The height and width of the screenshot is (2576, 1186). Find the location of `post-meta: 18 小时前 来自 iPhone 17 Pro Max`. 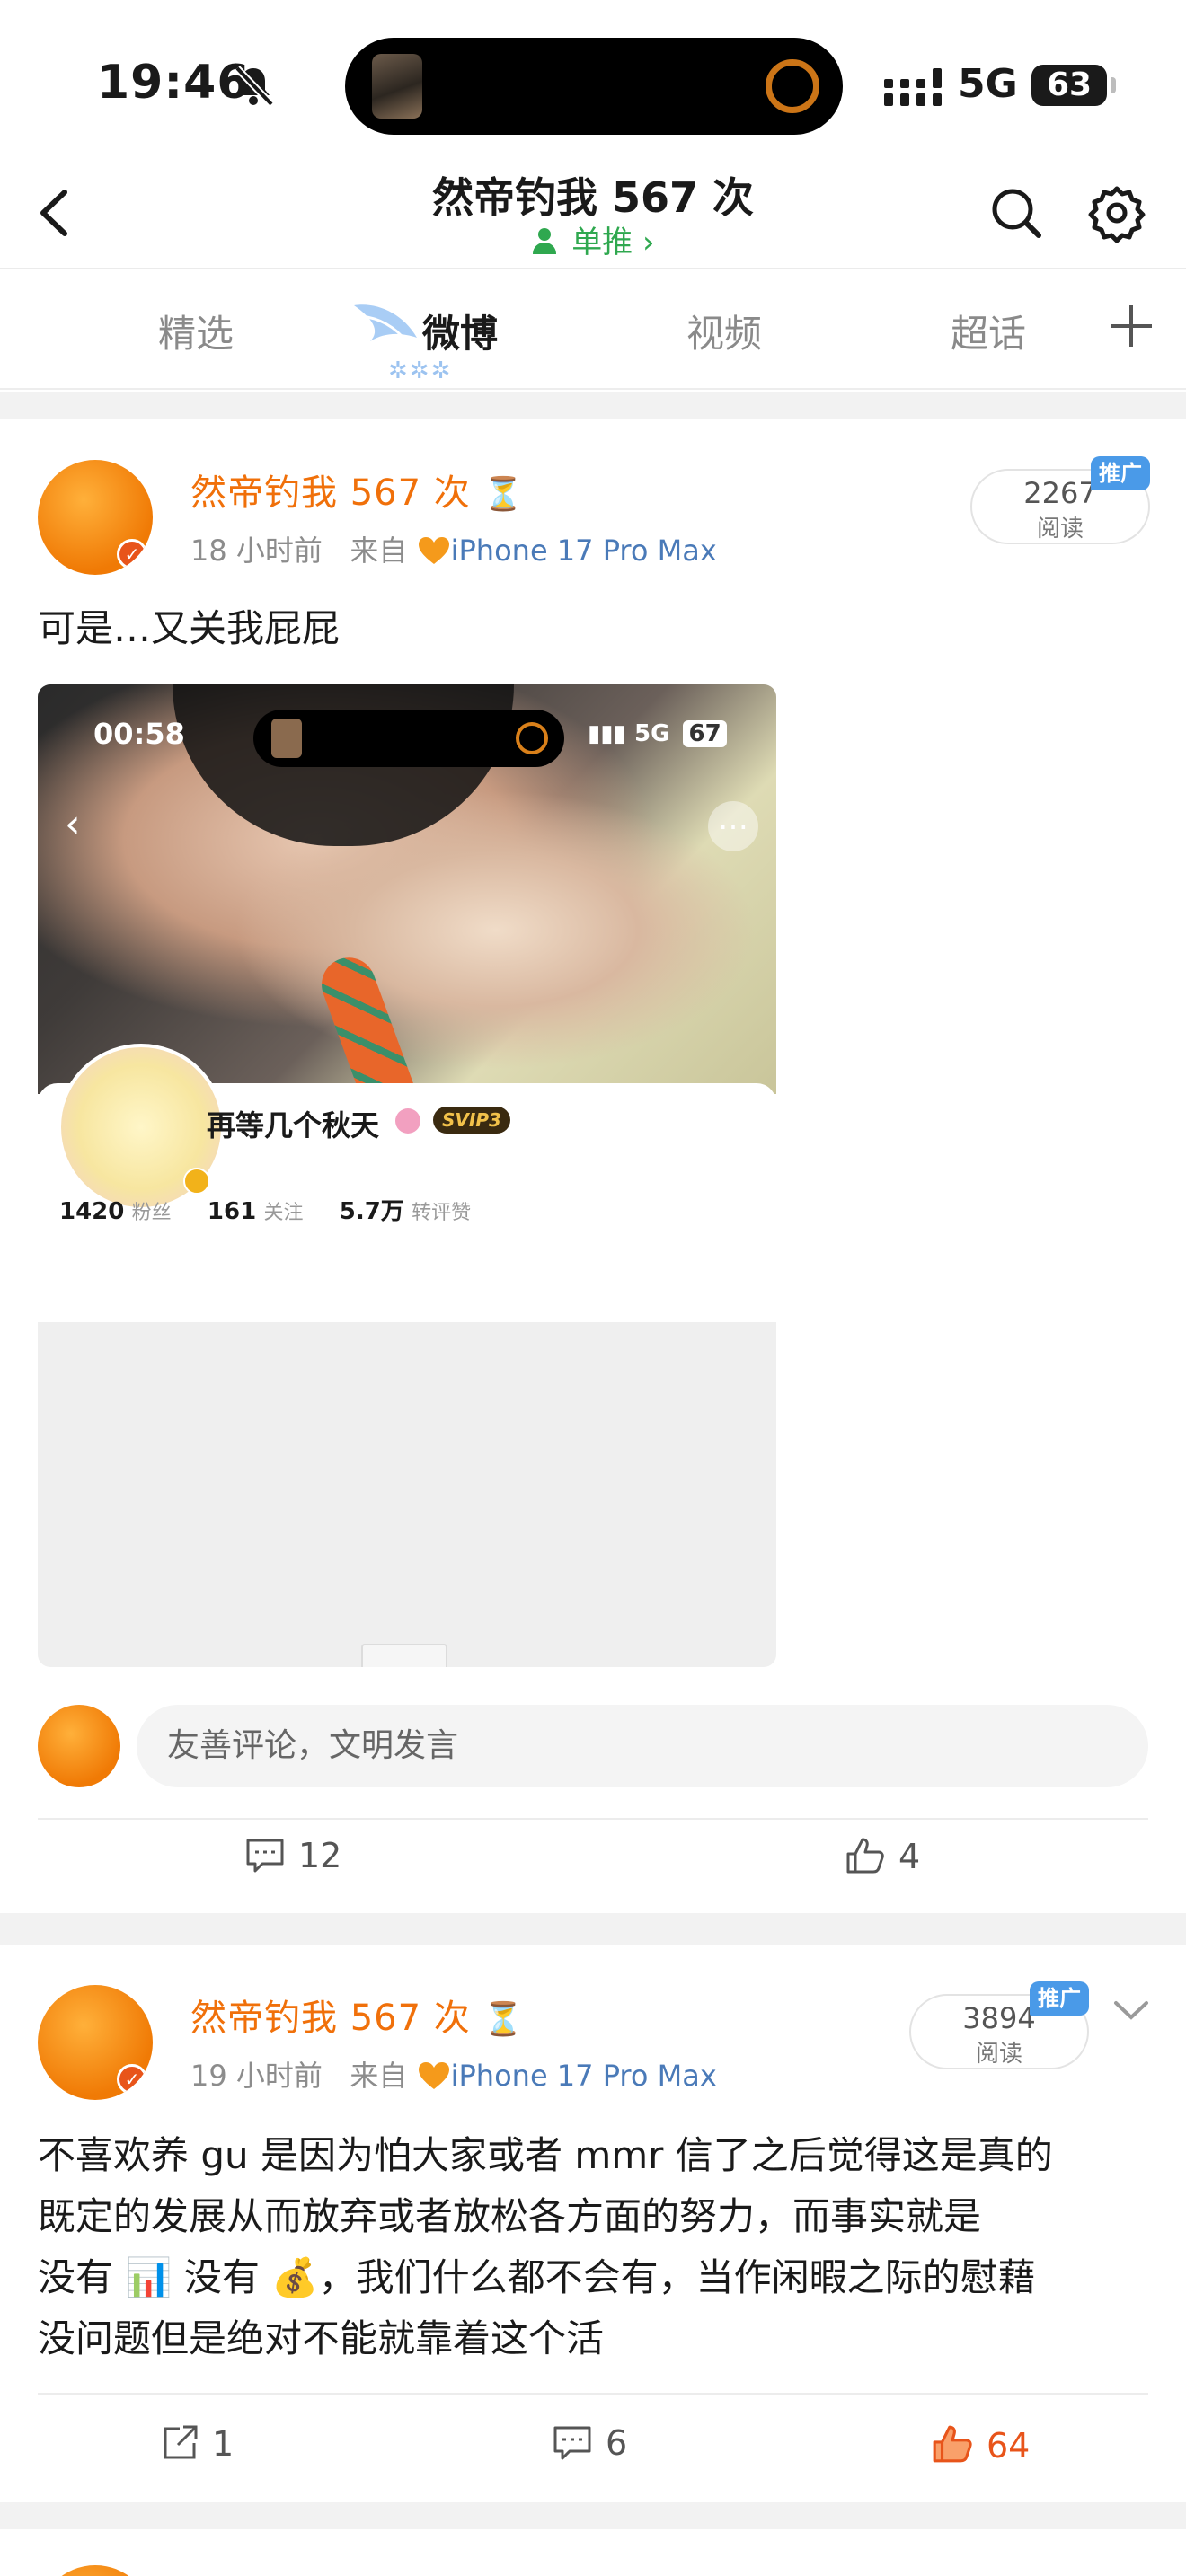

post-meta: 18 小时前 来自 iPhone 17 Pro Max is located at coordinates (453, 548).